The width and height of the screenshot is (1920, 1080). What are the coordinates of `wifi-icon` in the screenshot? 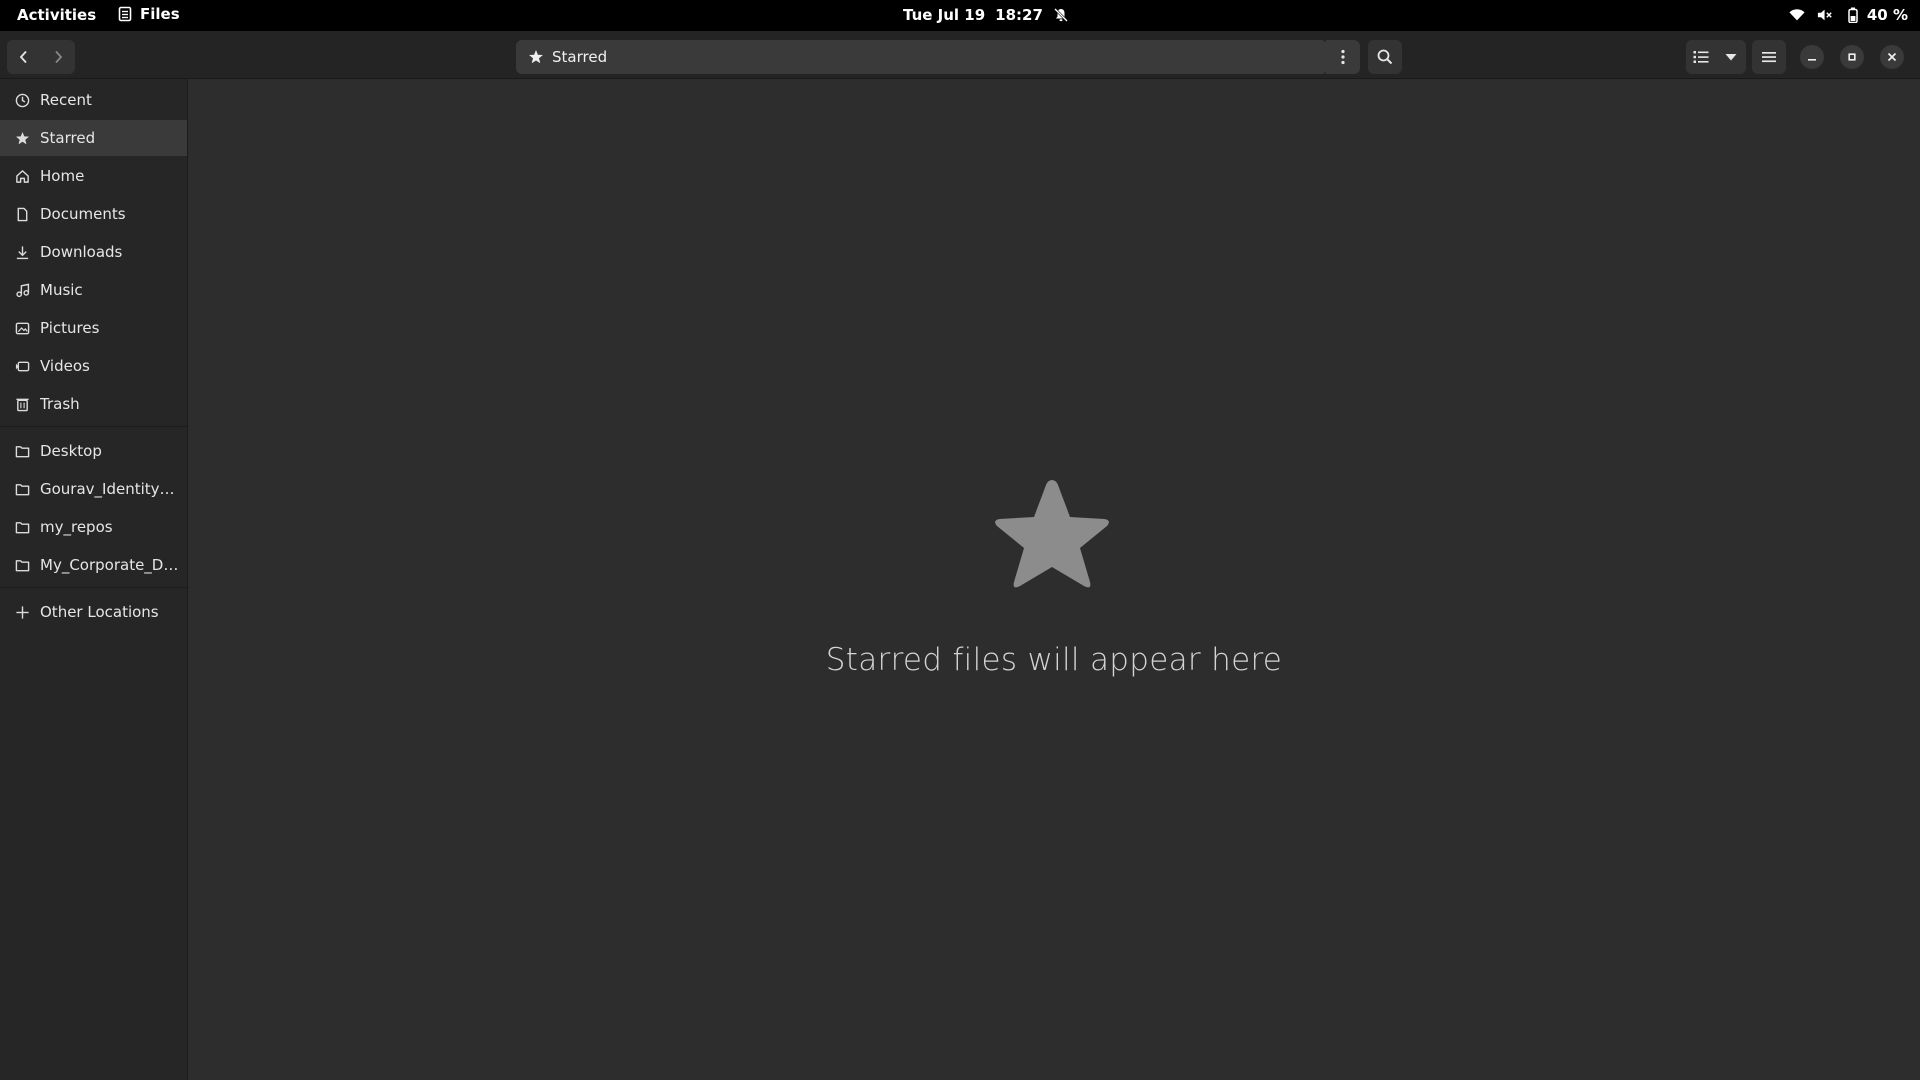 It's located at (1797, 15).